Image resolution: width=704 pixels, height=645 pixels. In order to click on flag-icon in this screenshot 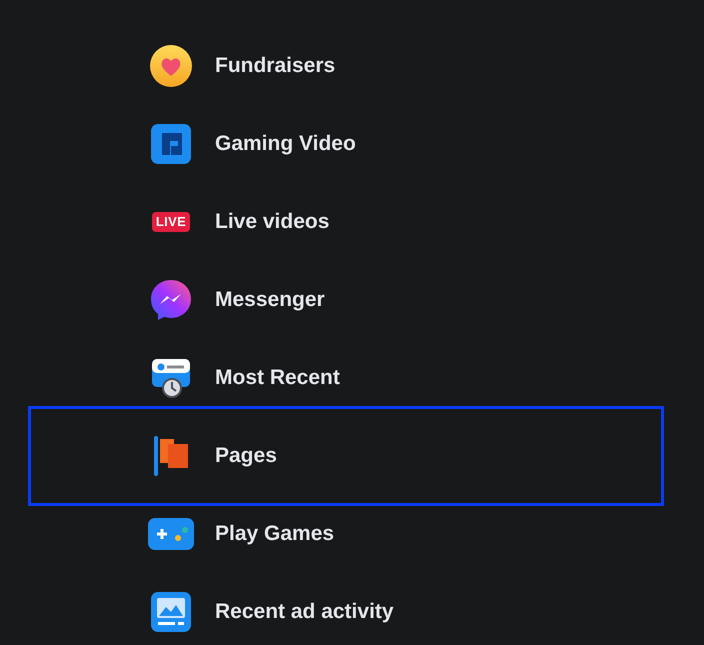, I will do `click(171, 456)`.